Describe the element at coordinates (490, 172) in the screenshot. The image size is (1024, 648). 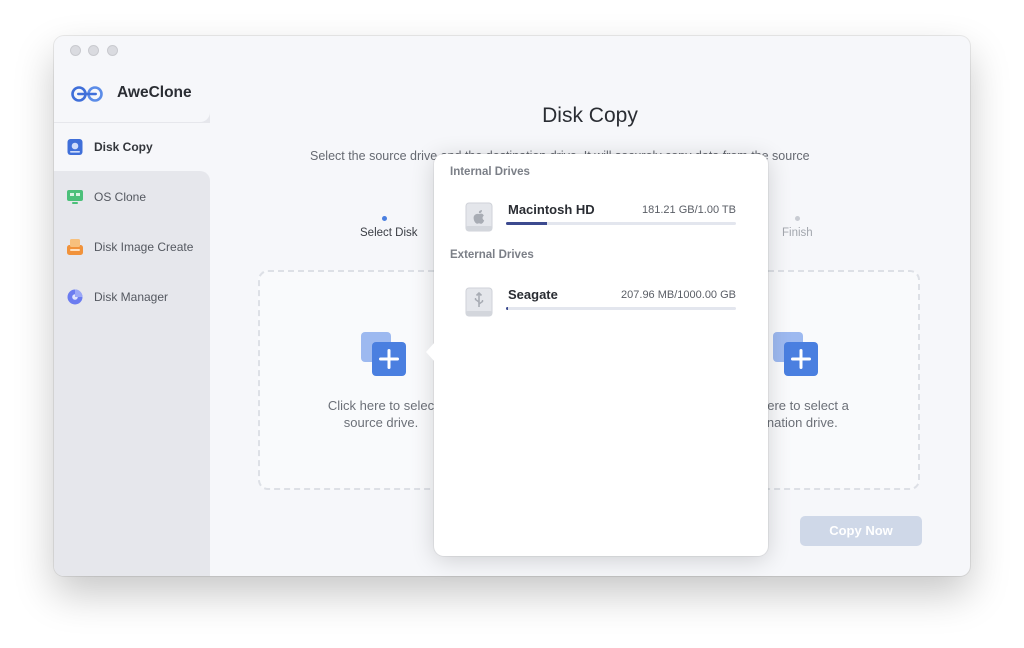
I see `internal-drives-header: Internal Drives` at that location.